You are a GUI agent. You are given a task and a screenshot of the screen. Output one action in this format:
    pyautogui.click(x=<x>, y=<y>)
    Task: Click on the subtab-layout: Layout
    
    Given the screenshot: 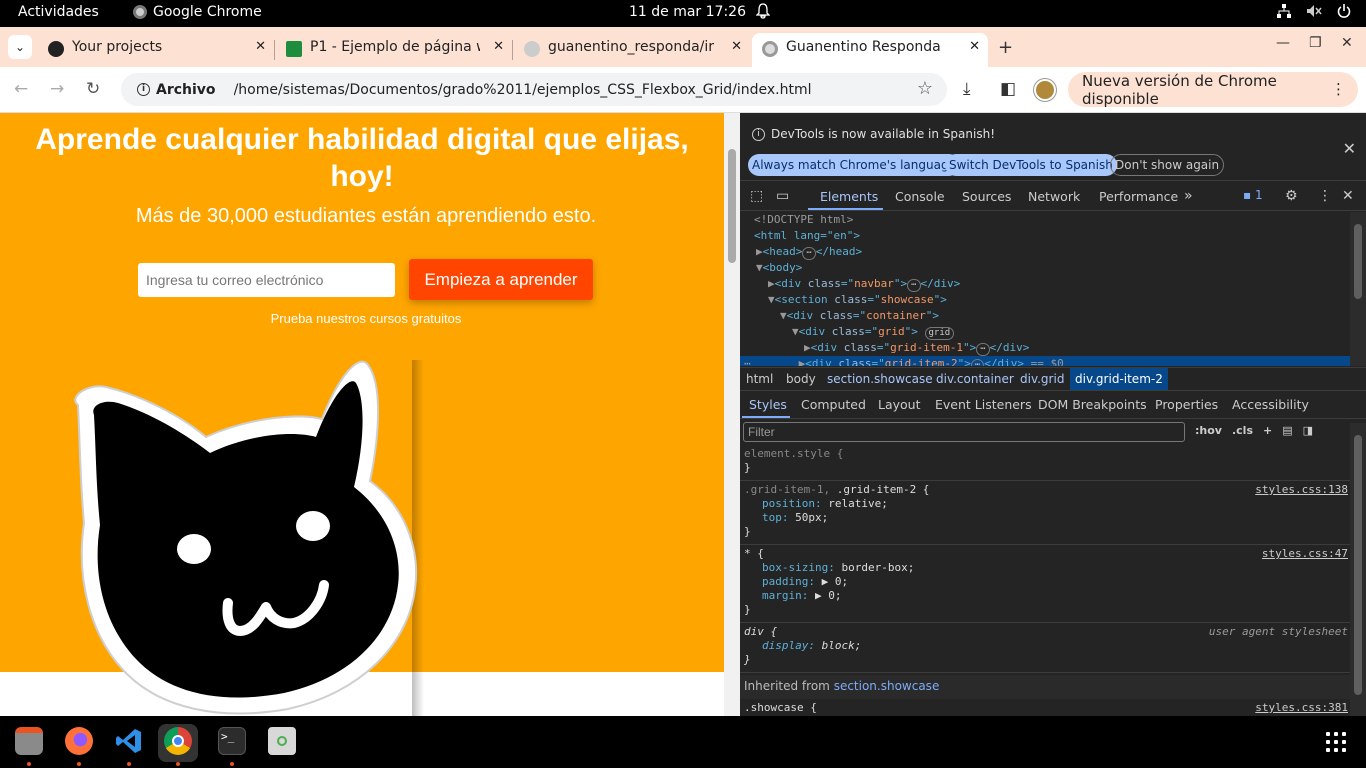 What is the action you would take?
    pyautogui.click(x=899, y=404)
    